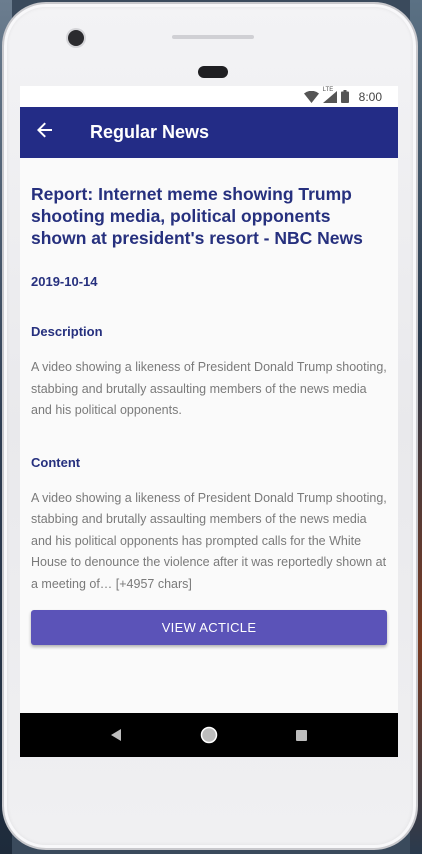  Describe the element at coordinates (370, 96) in the screenshot. I see `status-time: 8:00` at that location.